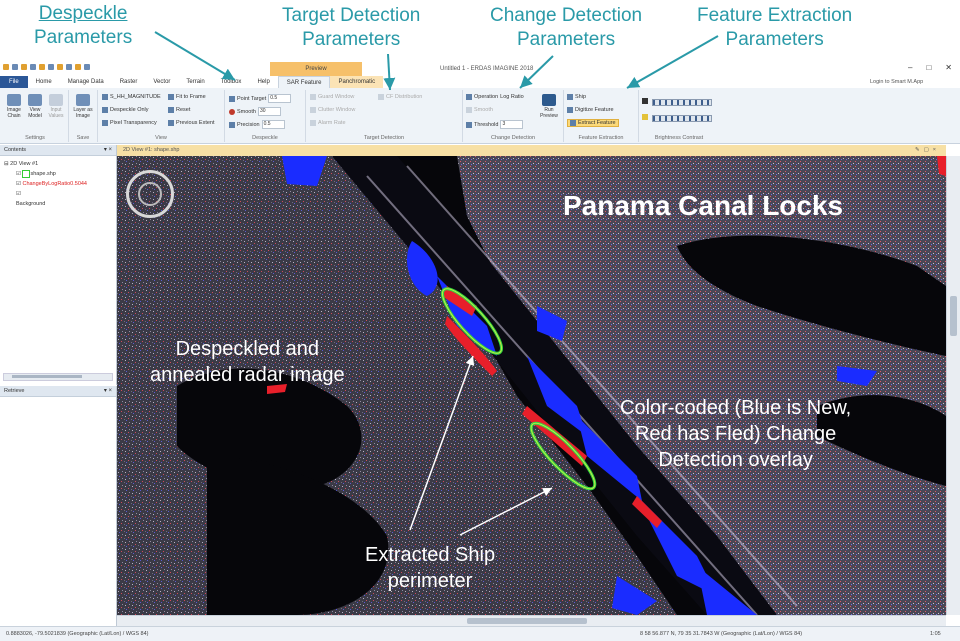 The image size is (960, 641). What do you see at coordinates (337, 110) in the screenshot?
I see `field-label: Clutter Window` at bounding box center [337, 110].